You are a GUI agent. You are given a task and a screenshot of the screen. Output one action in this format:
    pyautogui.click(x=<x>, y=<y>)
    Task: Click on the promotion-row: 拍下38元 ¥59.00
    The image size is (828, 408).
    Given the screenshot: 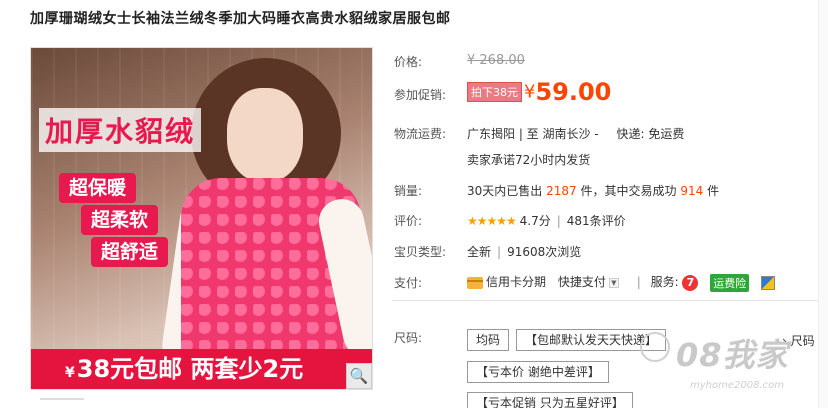 What is the action you would take?
    pyautogui.click(x=539, y=92)
    